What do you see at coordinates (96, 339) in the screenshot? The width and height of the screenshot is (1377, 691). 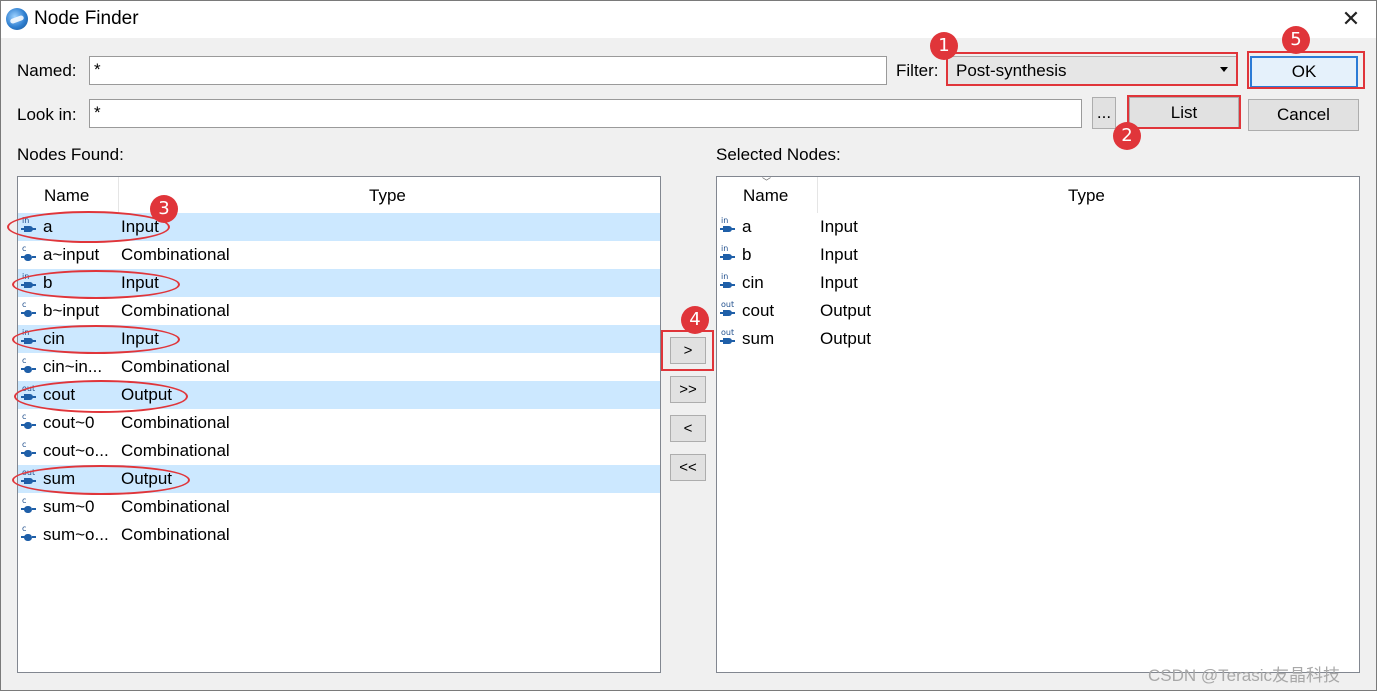 I see `annotation-ring-cin` at bounding box center [96, 339].